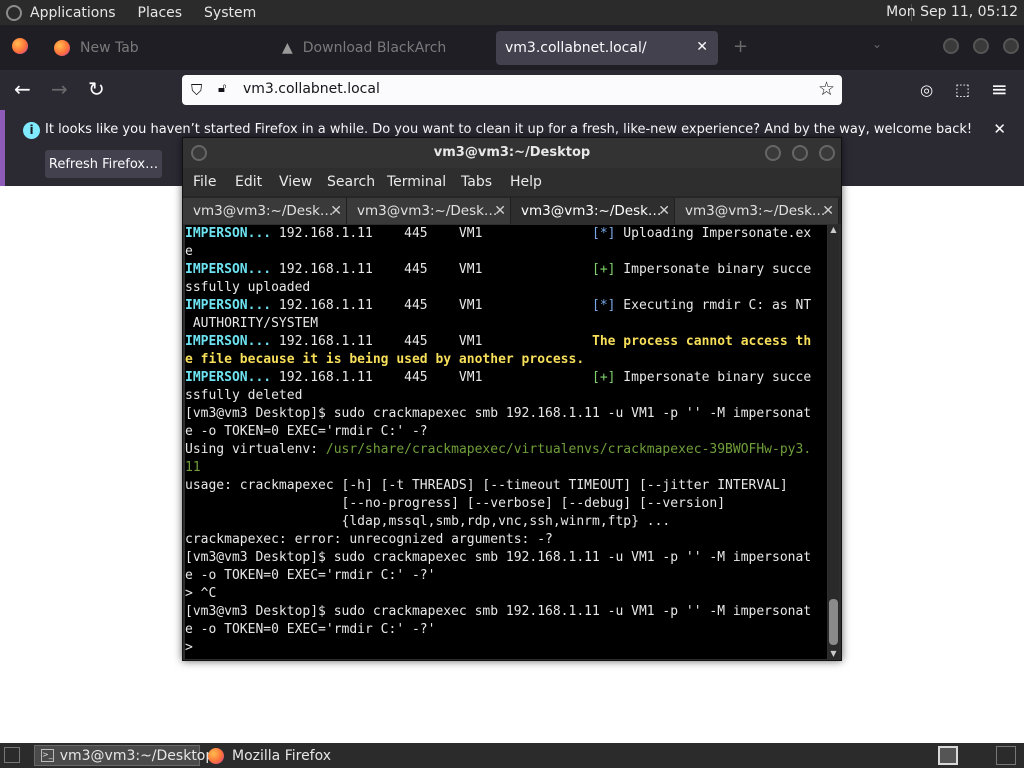 This screenshot has width=1024, height=768. I want to click on new-tab-plus-icon: +, so click(740, 46).